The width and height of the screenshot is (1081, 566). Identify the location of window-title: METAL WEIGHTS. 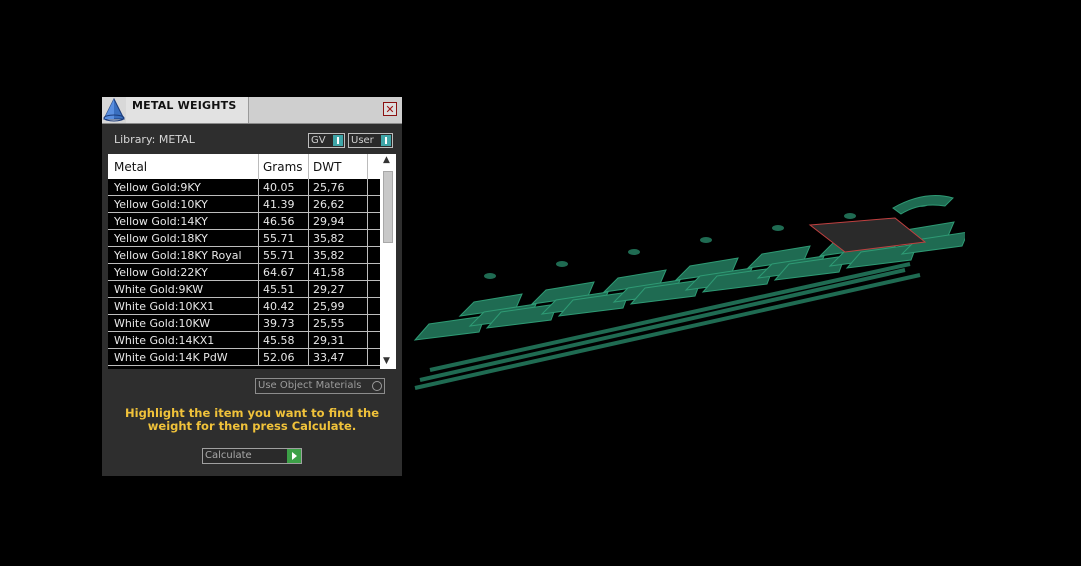
(184, 105).